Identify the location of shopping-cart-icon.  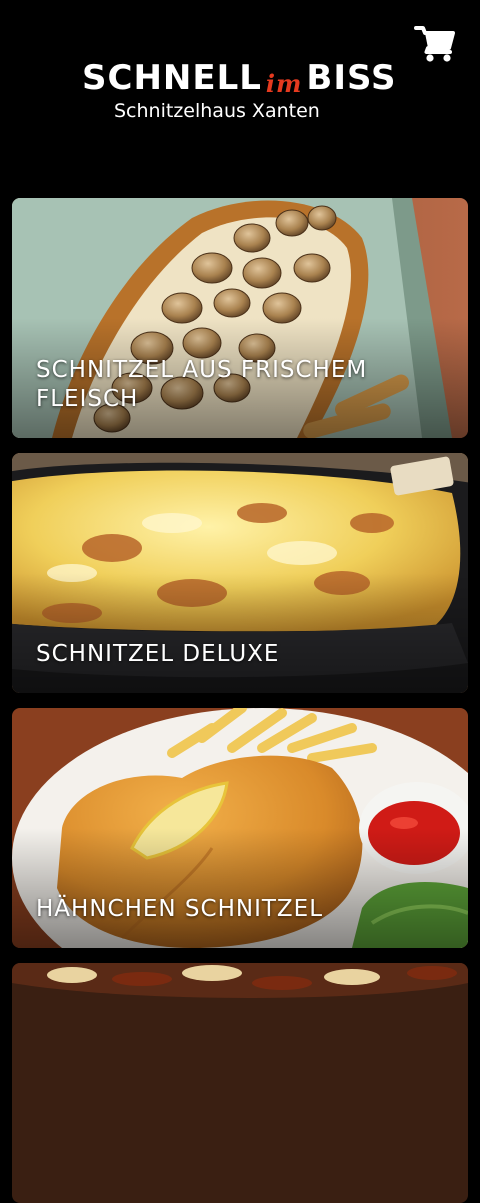
(434, 44).